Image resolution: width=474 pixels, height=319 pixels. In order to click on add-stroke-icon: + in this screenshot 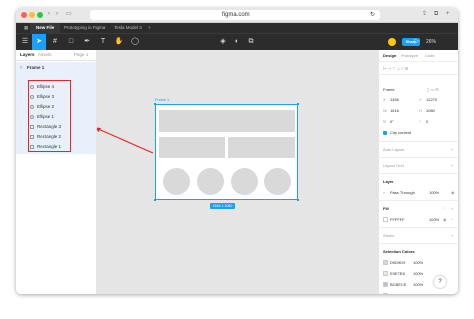, I will do `click(452, 235)`.